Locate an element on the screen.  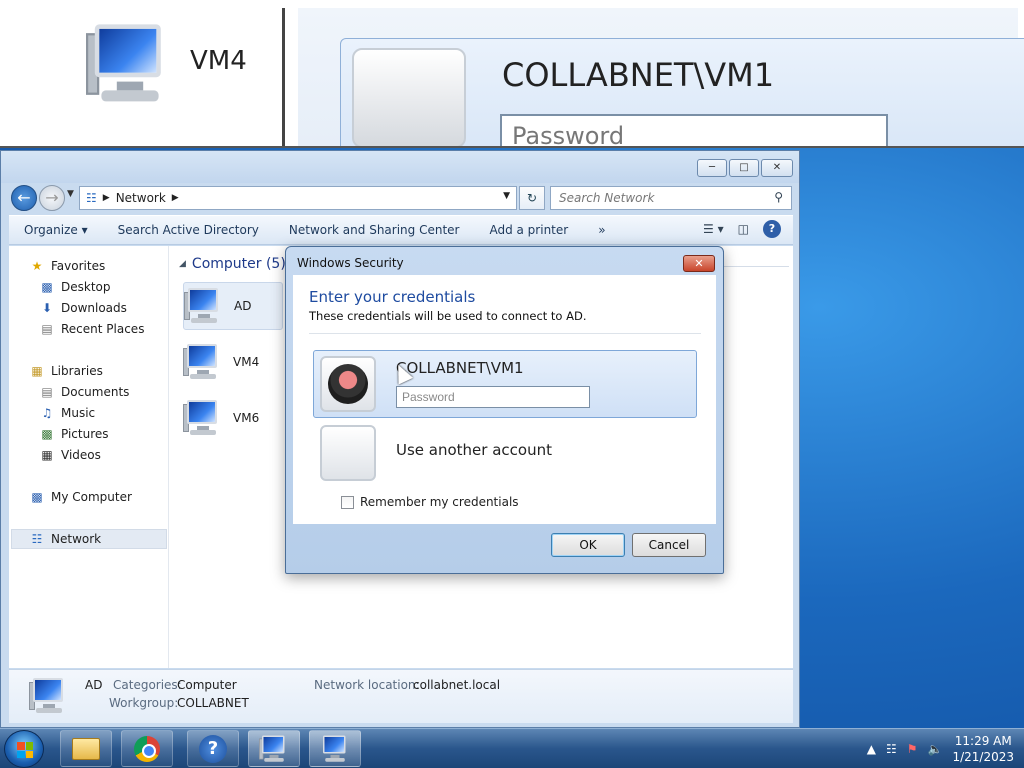
refresh-button: ↻ is located at coordinates (532, 198).